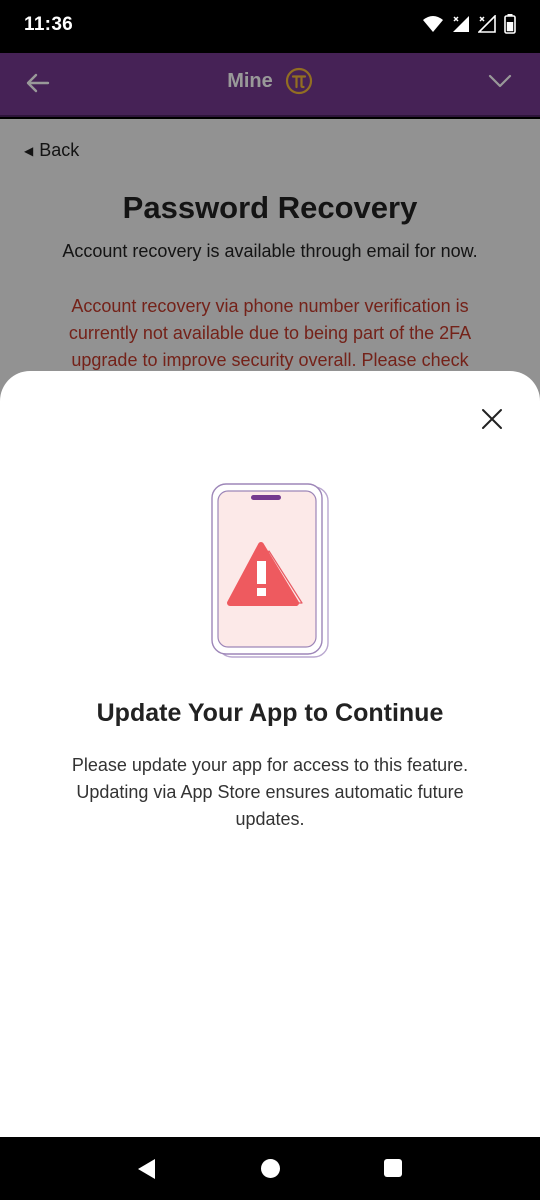  What do you see at coordinates (393, 1168) in the screenshot?
I see `nav-recents-icon` at bounding box center [393, 1168].